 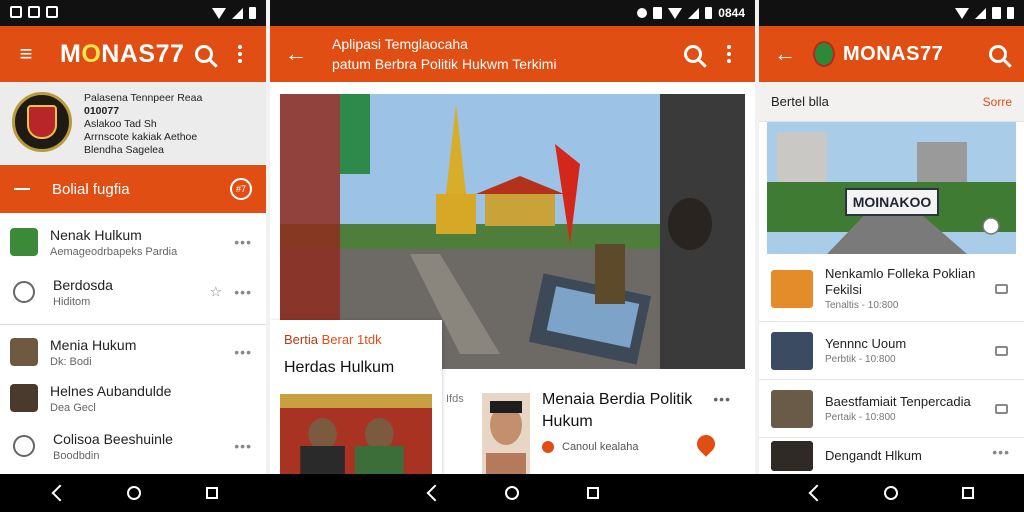 I want to click on news-title: Nenkamlo Folleka Poklian Fekilsi, so click(x=900, y=281).